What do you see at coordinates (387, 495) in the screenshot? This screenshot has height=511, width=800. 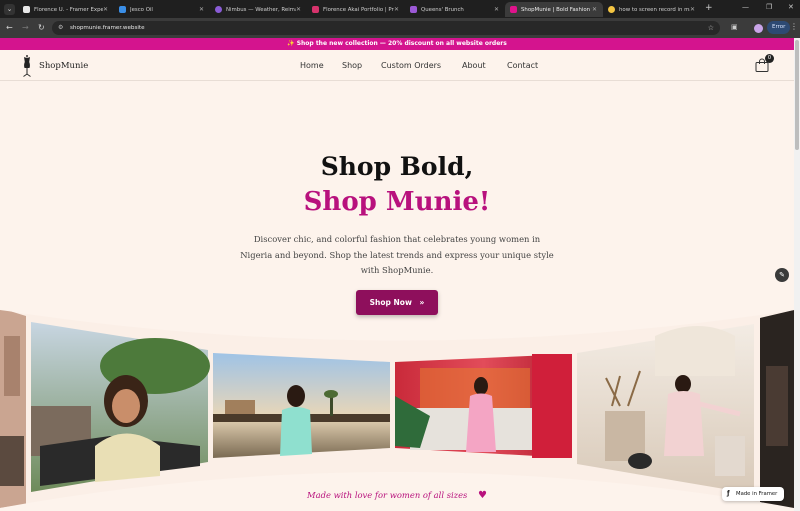 I see `tagline-text: Made with love for women of all sizes` at bounding box center [387, 495].